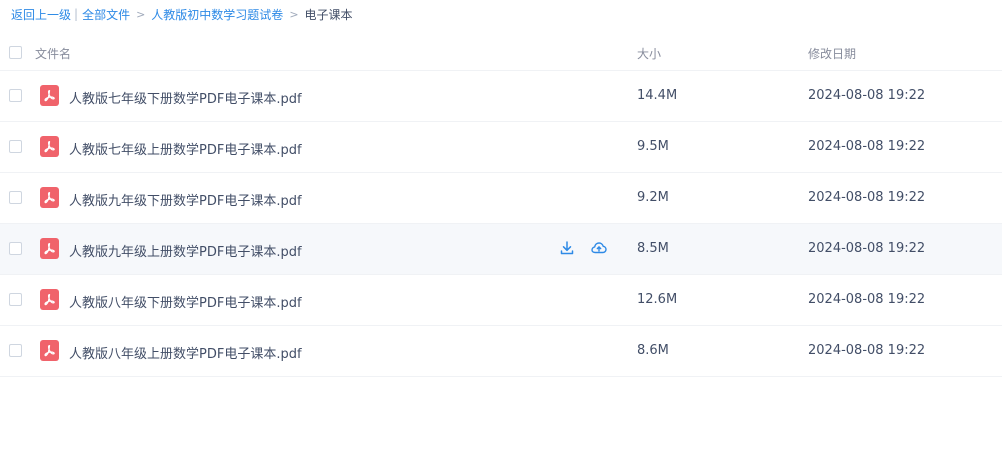 The height and width of the screenshot is (453, 1002). Describe the element at coordinates (832, 53) in the screenshot. I see `modified-column-header: 修改日期` at that location.